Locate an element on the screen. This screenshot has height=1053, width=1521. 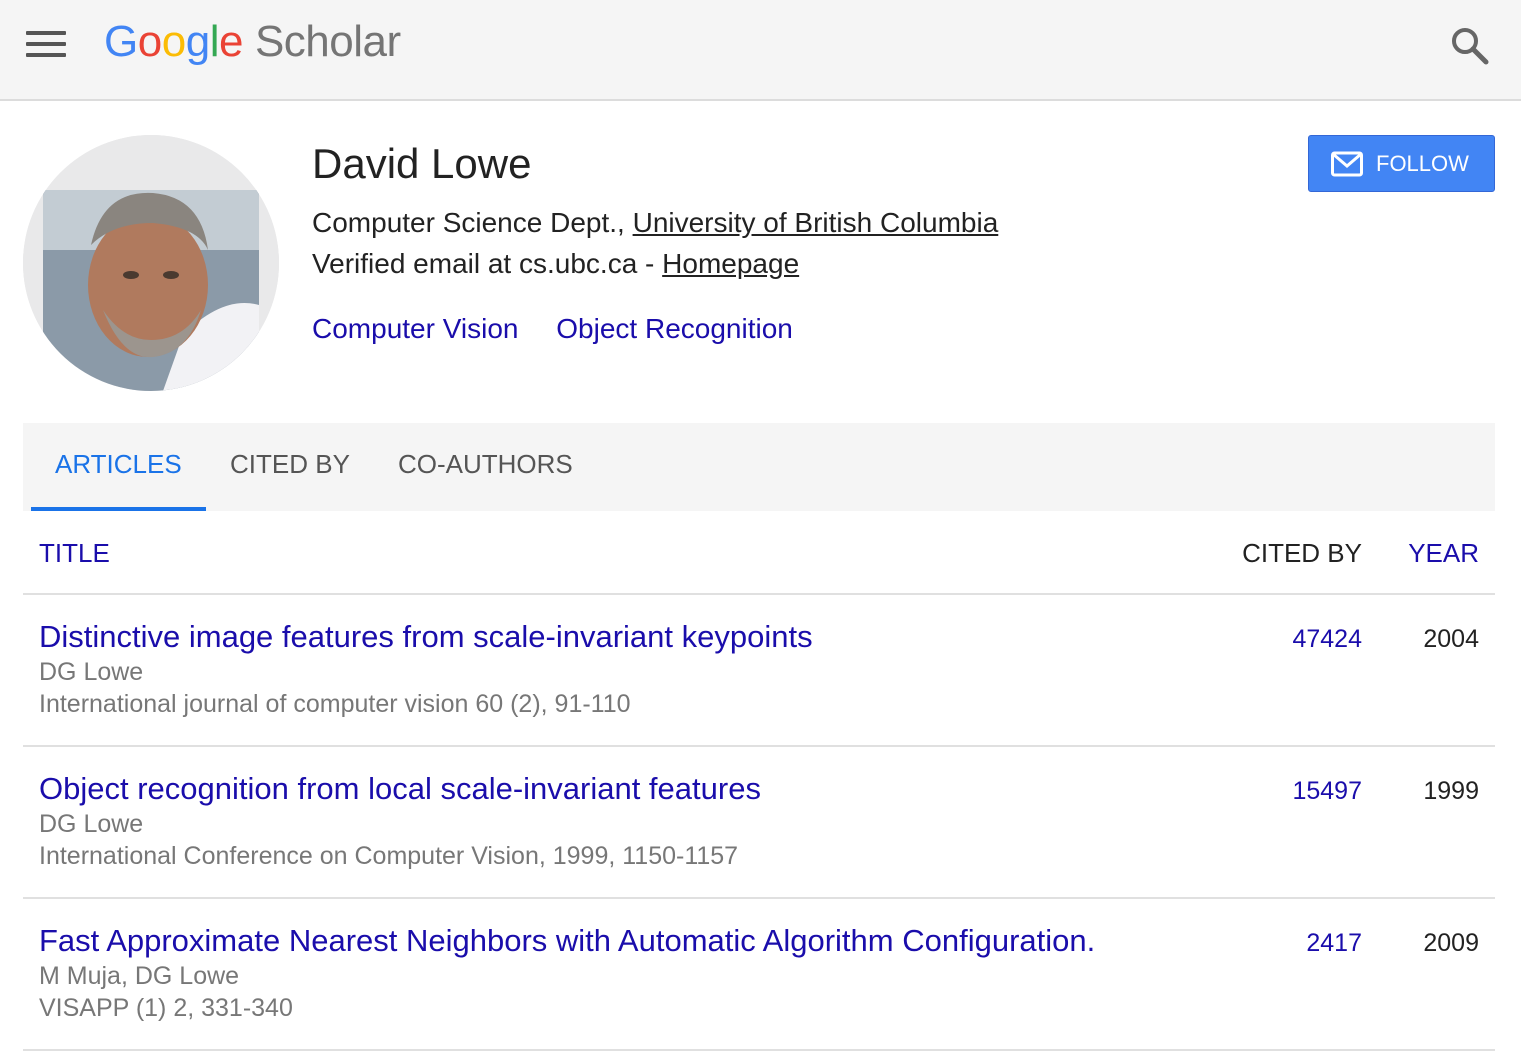
cited-by-count-link: 47424 is located at coordinates (1327, 639).